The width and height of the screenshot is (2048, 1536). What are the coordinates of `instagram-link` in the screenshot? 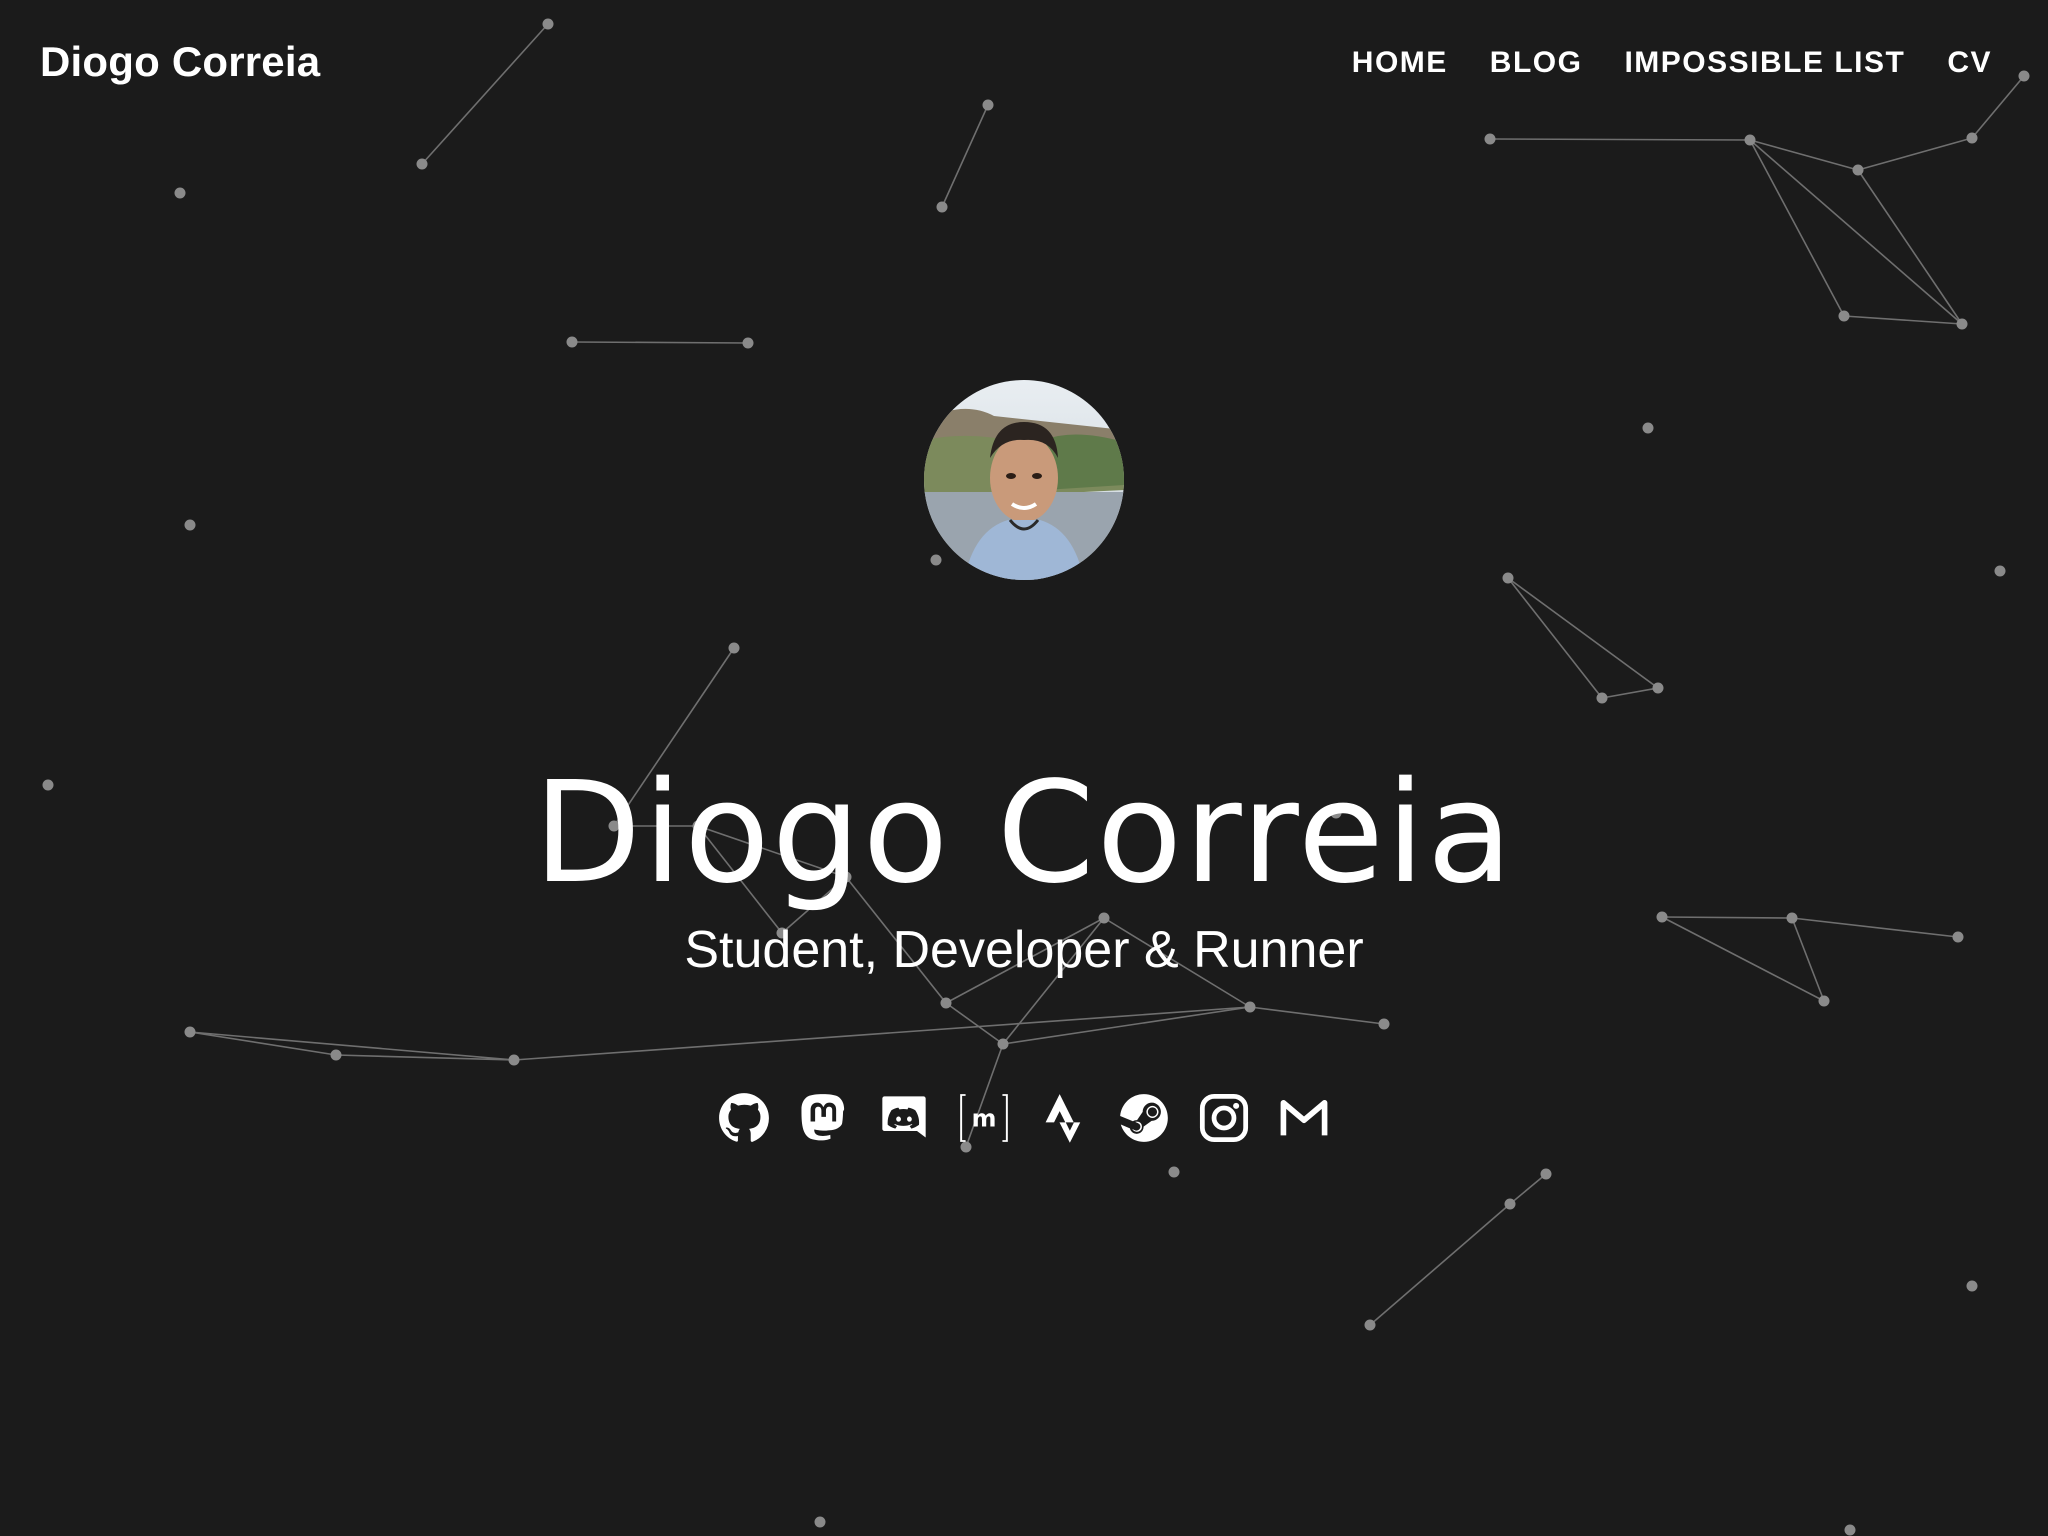 It's located at (1224, 1118).